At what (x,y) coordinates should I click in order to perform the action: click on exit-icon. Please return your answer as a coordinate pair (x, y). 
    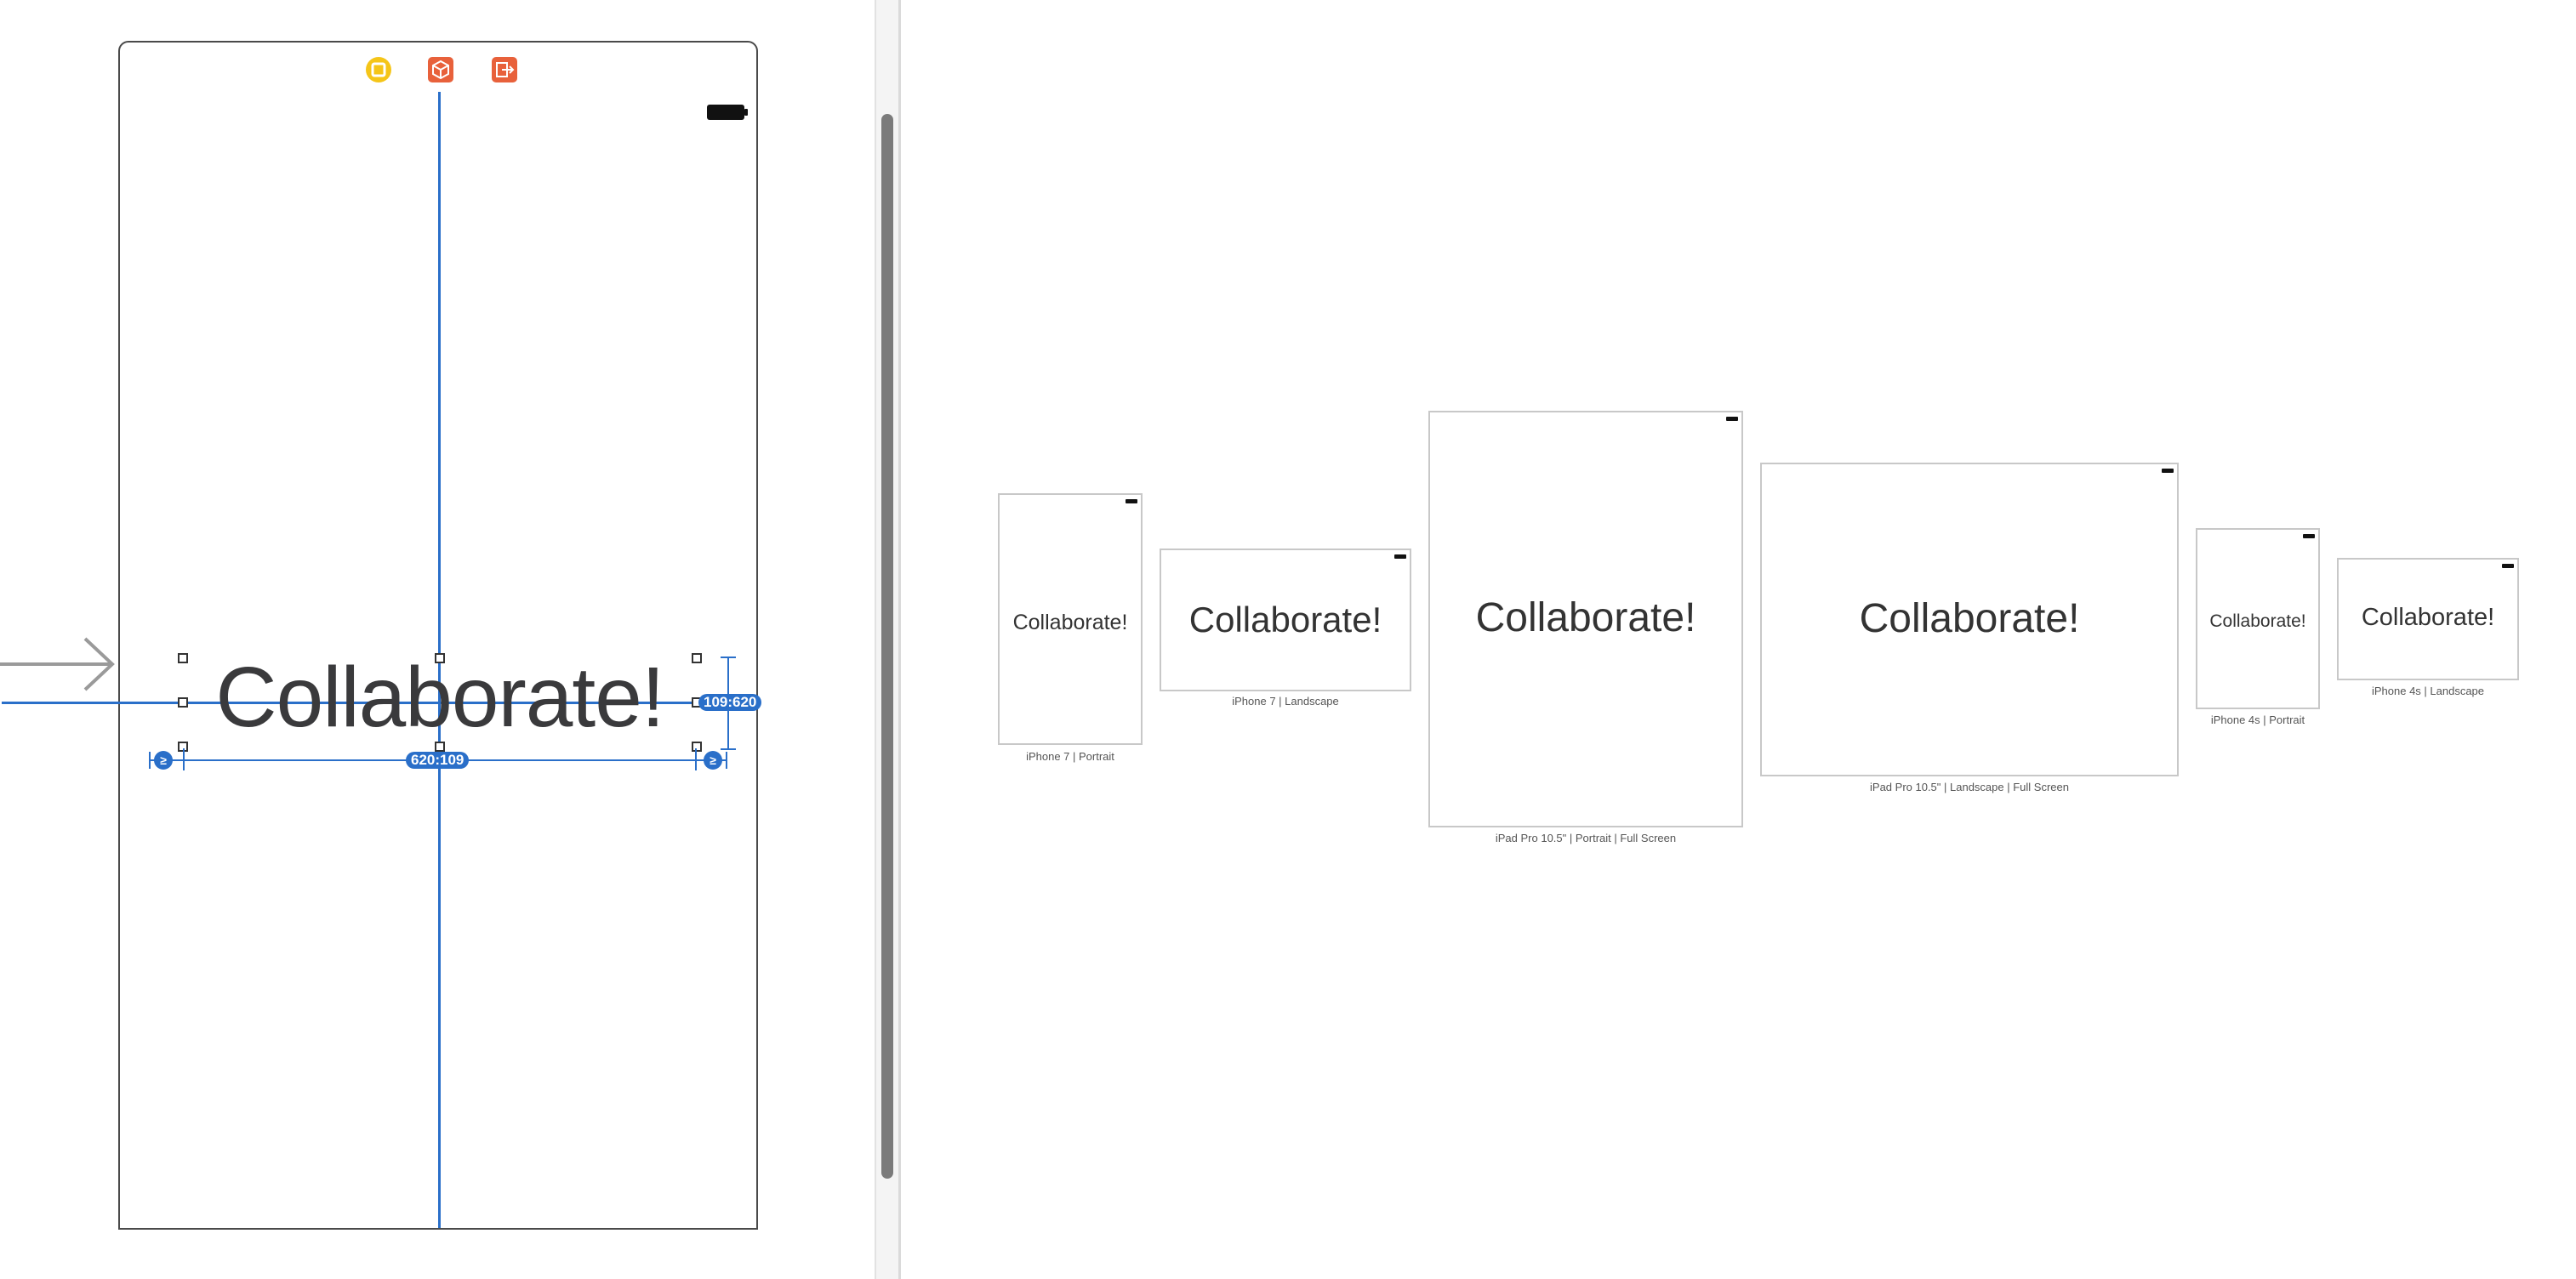
    Looking at the image, I should click on (504, 69).